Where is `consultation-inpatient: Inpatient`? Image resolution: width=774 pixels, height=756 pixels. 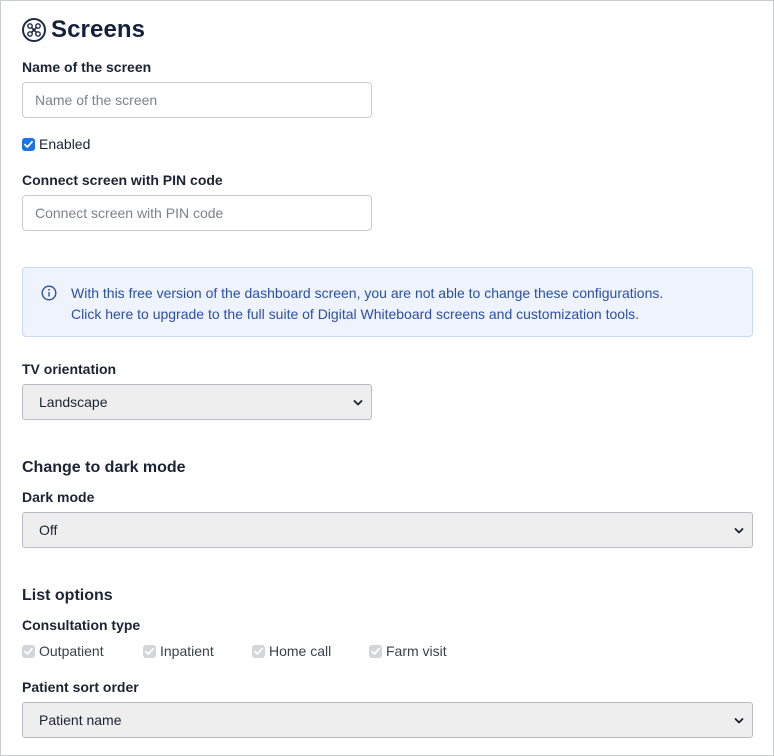
consultation-inpatient: Inpatient is located at coordinates (178, 651).